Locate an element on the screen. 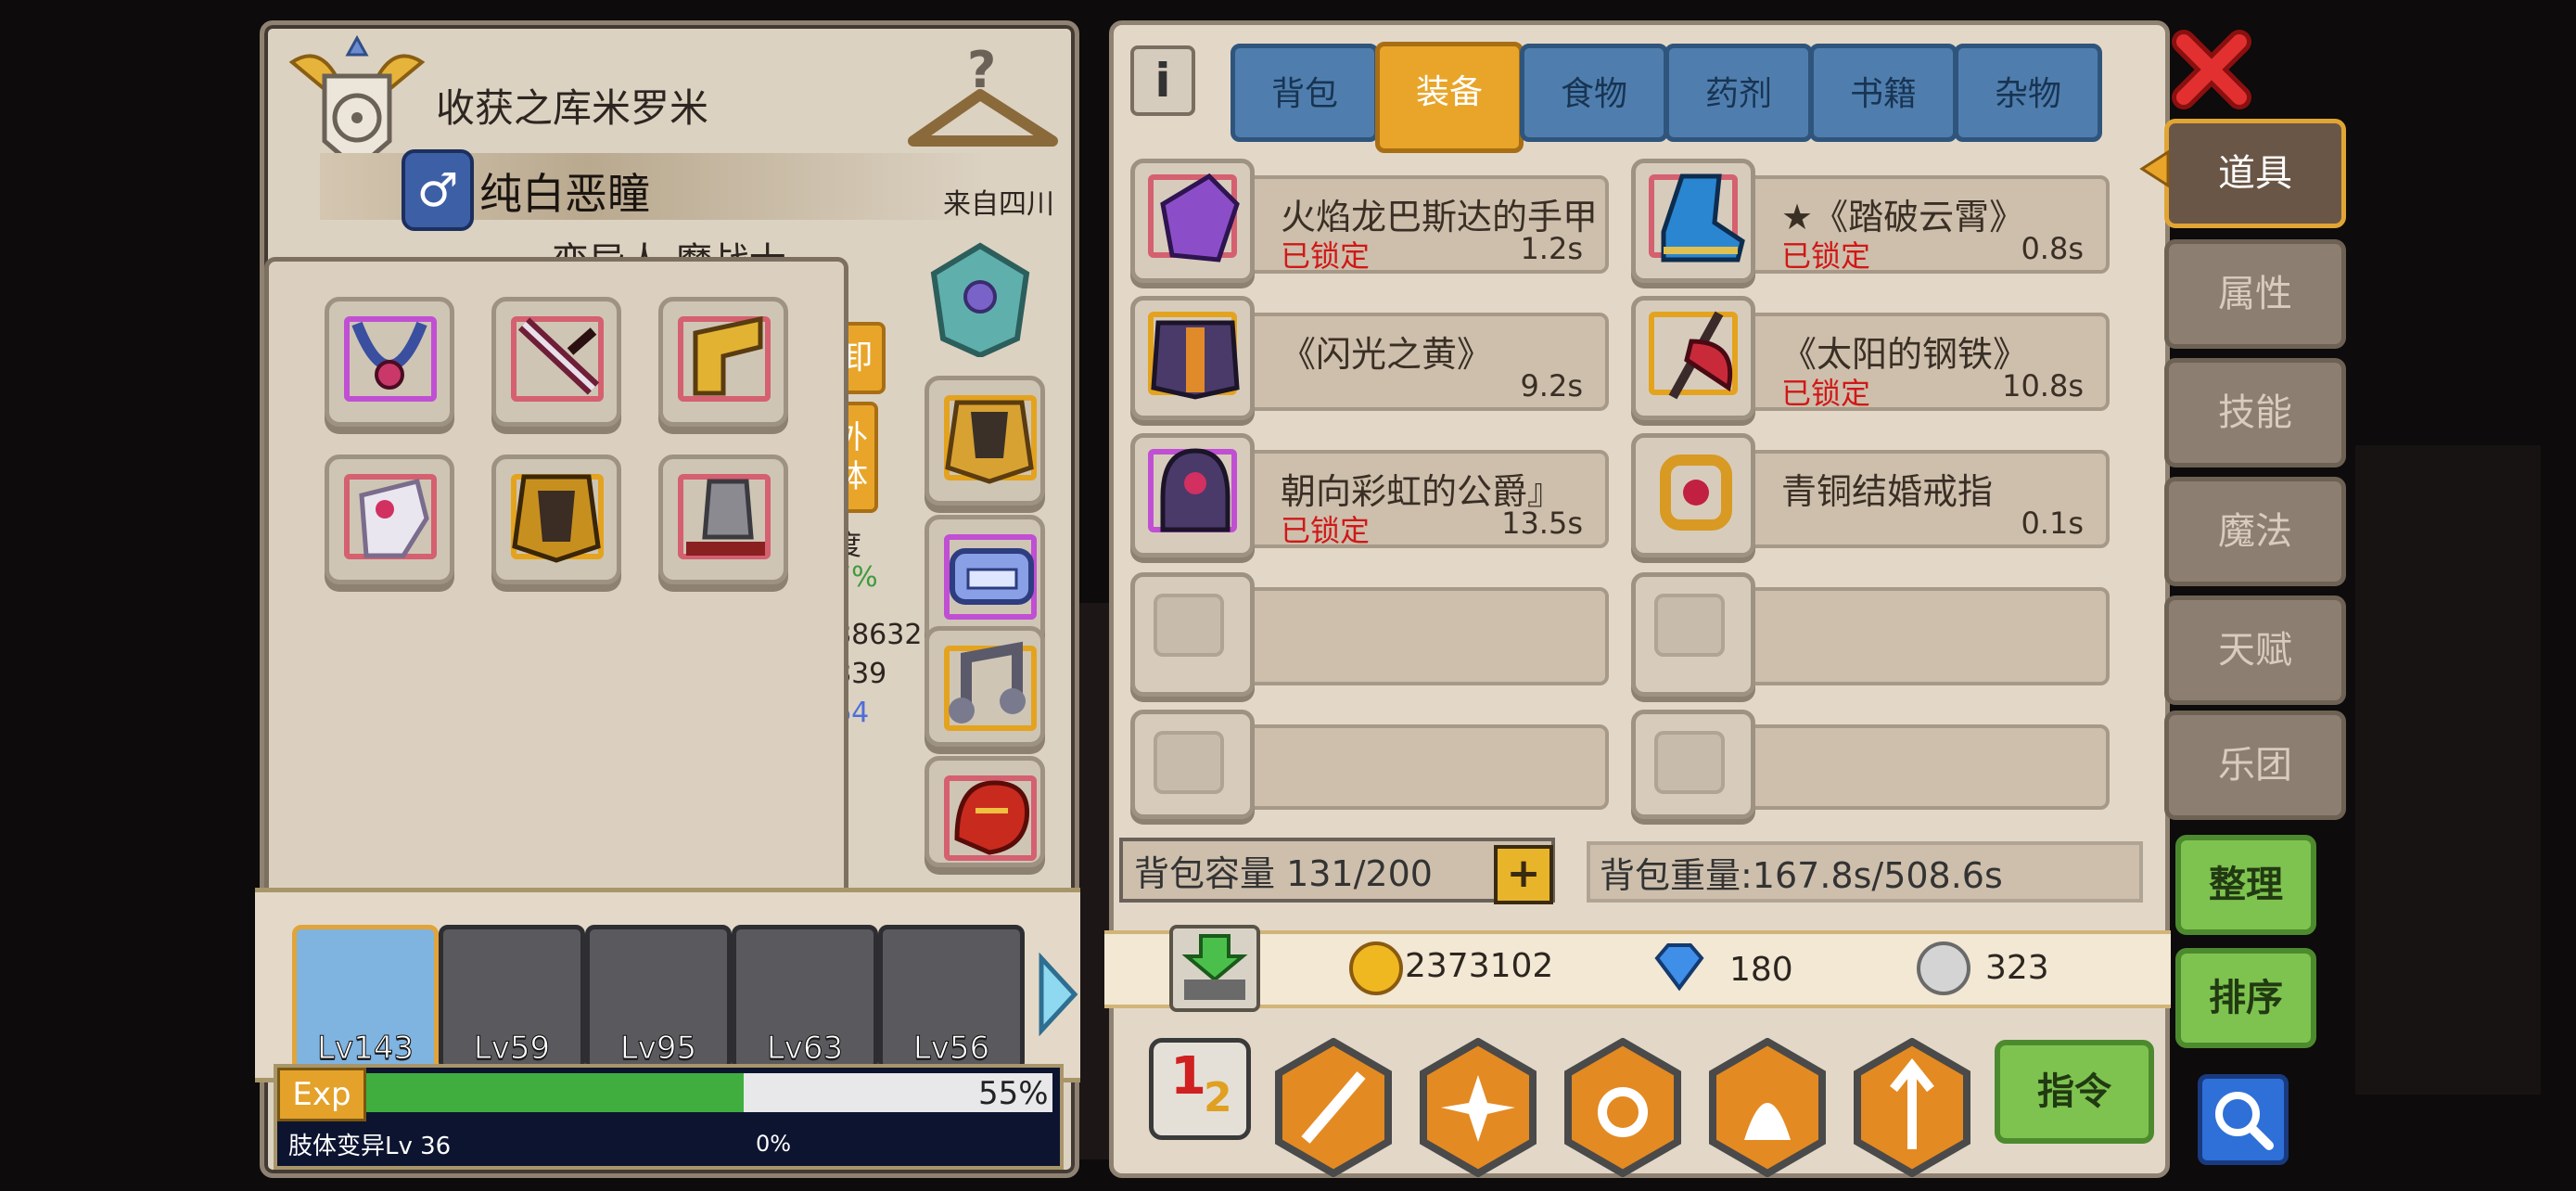  equip-slot-sword is located at coordinates (556, 362).